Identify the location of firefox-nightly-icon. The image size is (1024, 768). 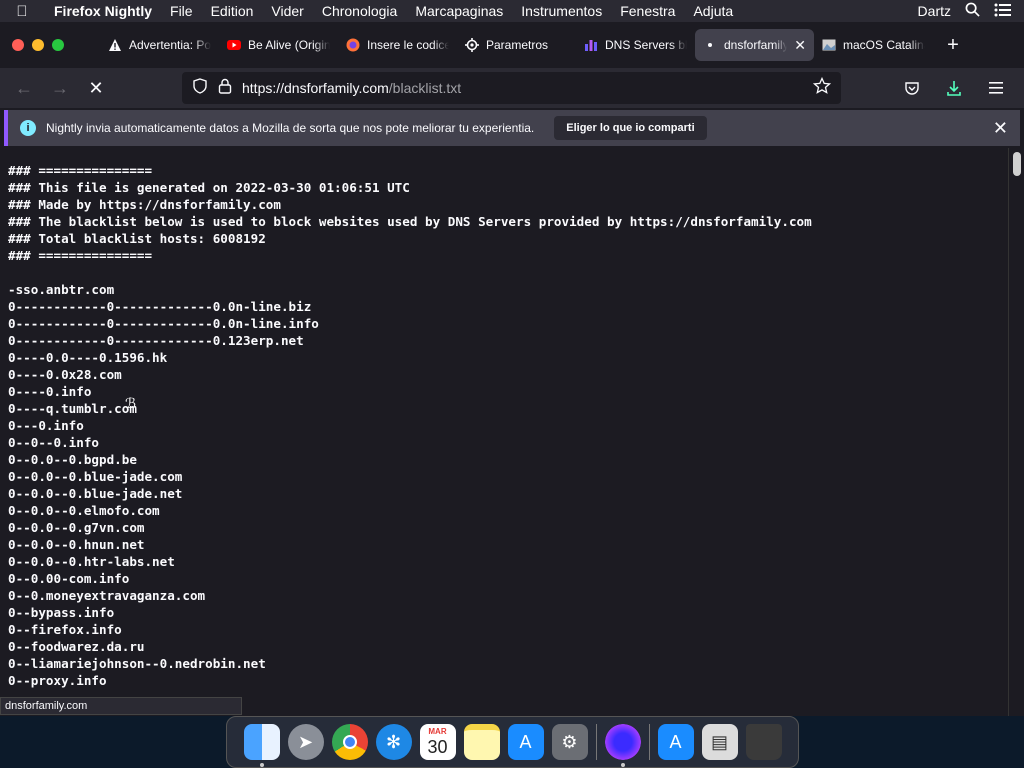
(622, 745).